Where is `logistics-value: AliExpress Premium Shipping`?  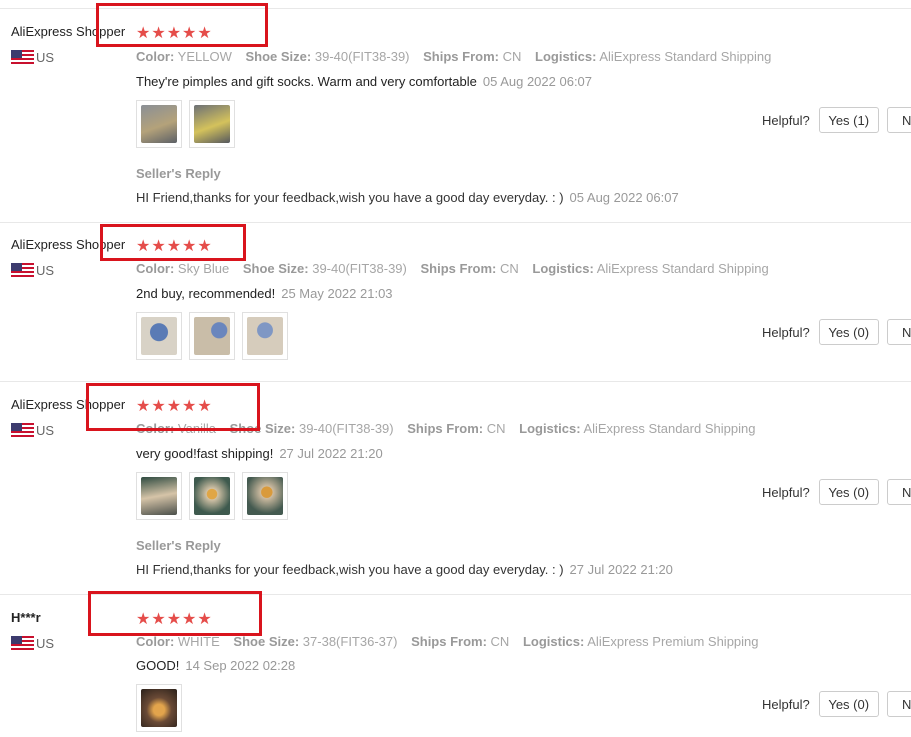
logistics-value: AliExpress Premium Shipping is located at coordinates (673, 641).